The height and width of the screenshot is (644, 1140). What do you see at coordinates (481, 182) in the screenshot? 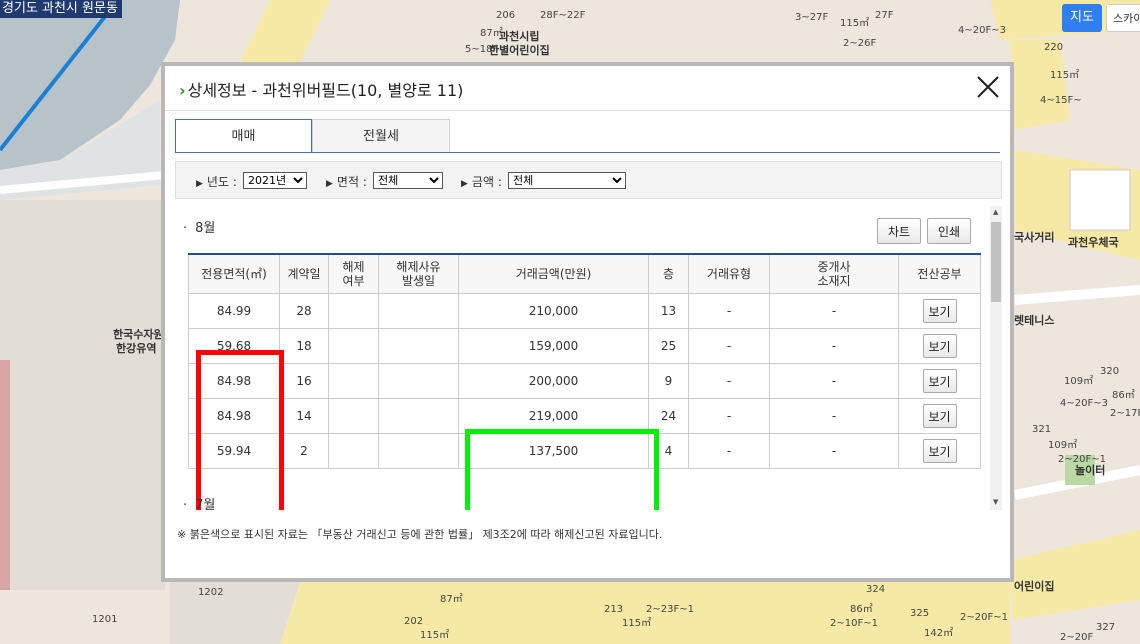
I see `price-filter-label: ▶ 금액 :` at bounding box center [481, 182].